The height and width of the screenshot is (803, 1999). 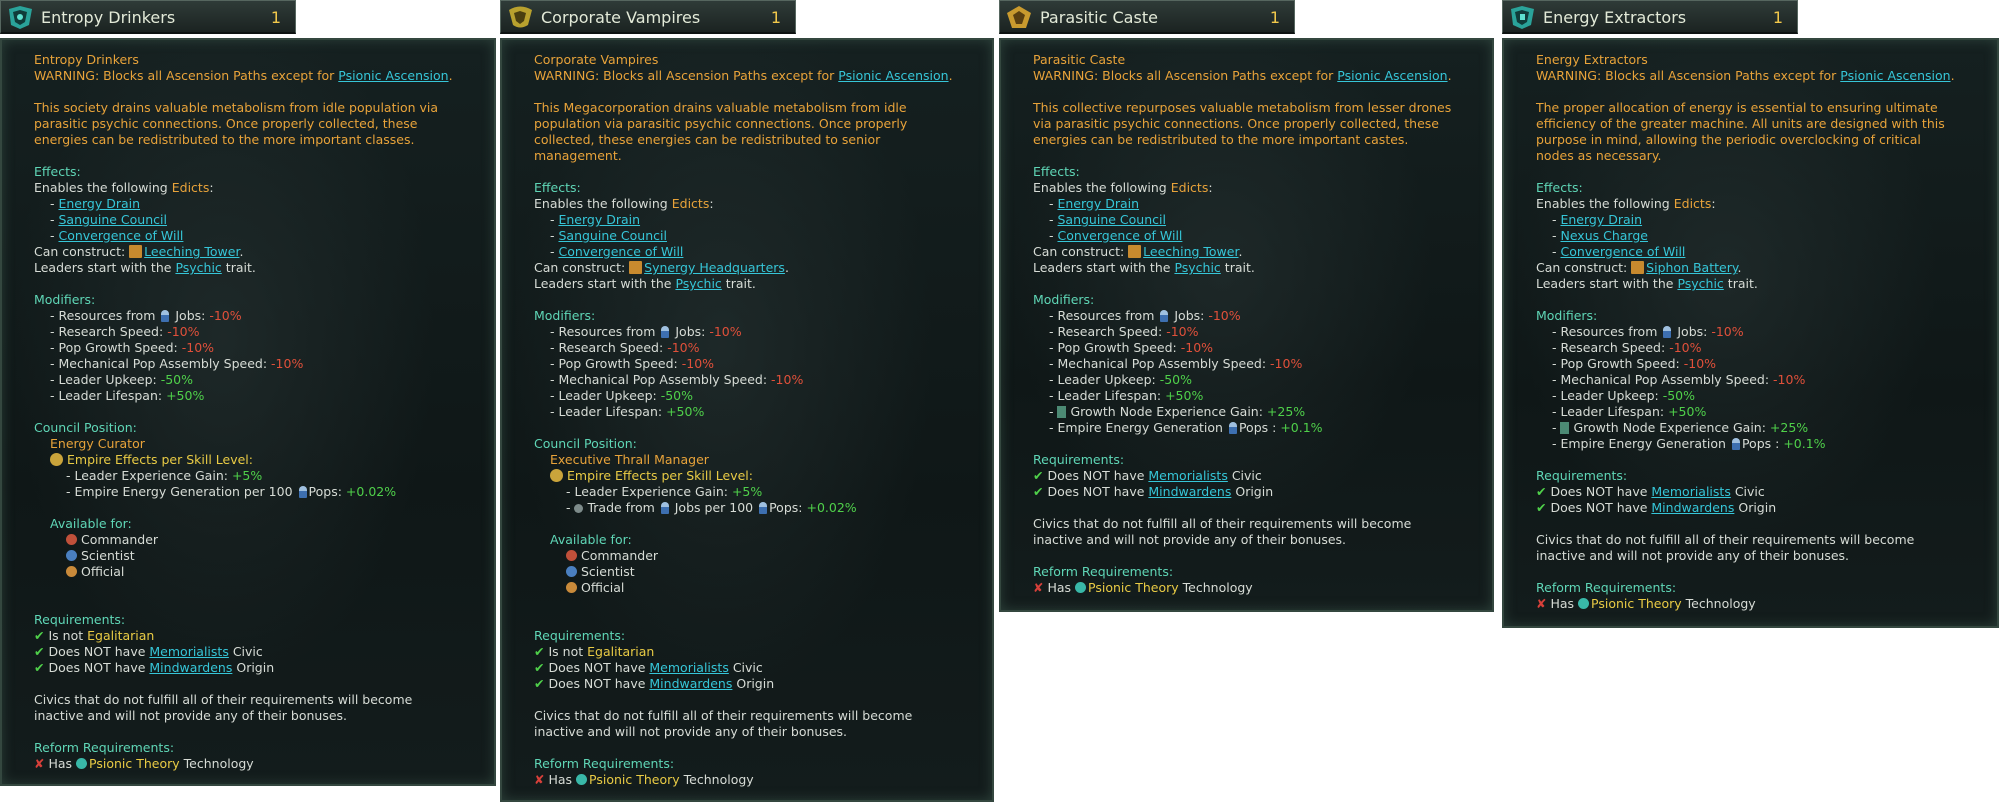 I want to click on civic-header: Entropy Drinkers 1, so click(x=148, y=17).